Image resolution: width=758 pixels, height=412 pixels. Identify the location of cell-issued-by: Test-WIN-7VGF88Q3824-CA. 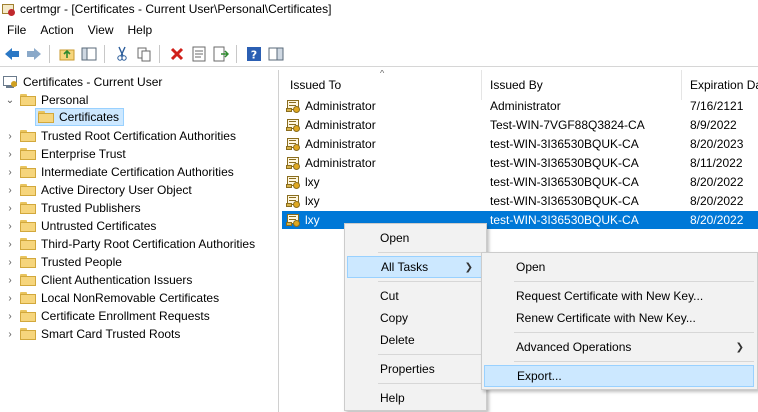
(567, 125).